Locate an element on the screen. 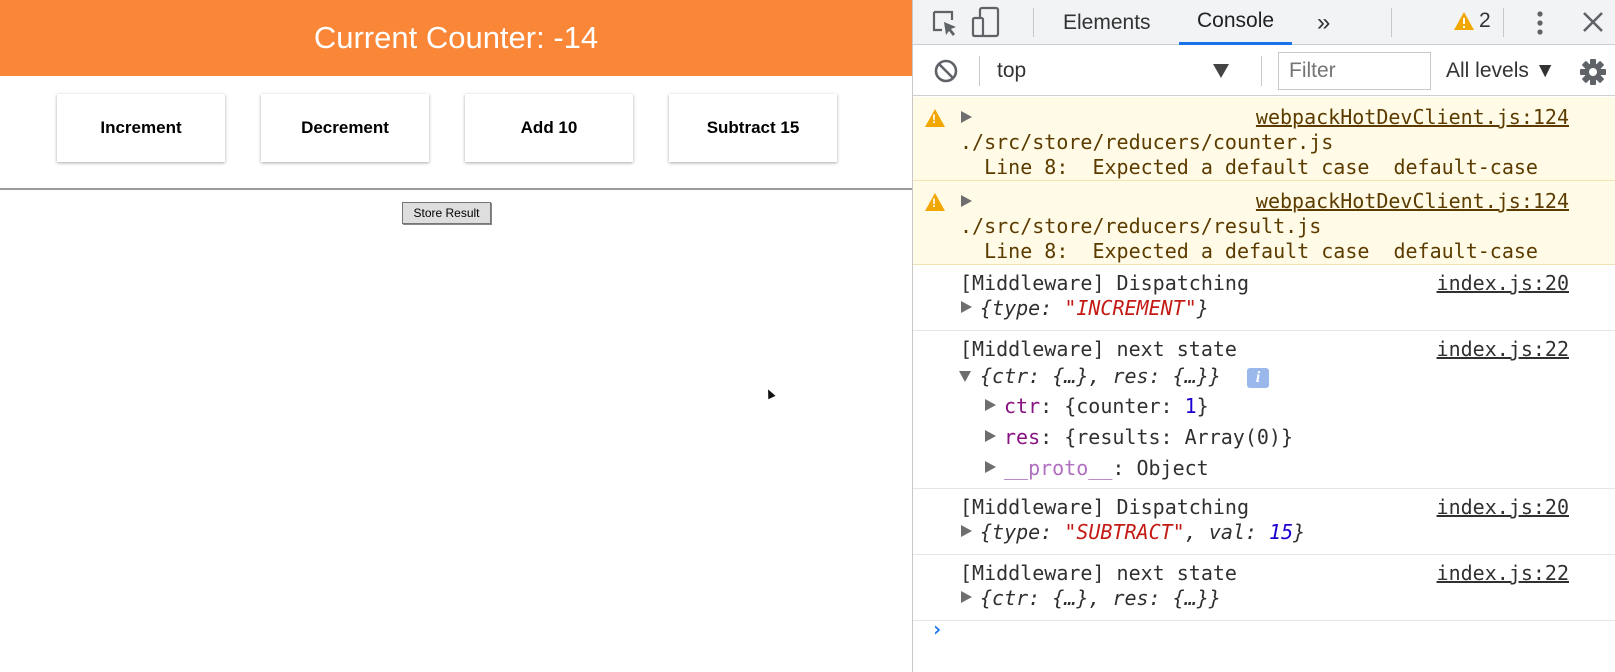 This screenshot has width=1615, height=672. warning-file: ./src/store/reducers/counter.js is located at coordinates (1147, 142).